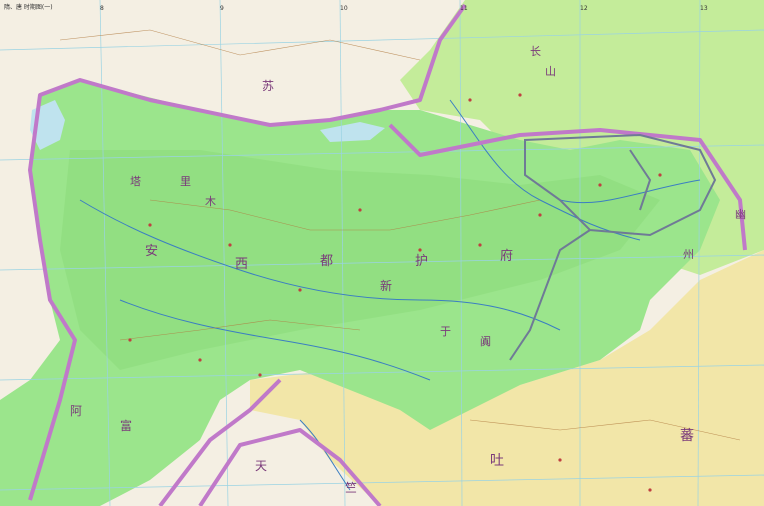  What do you see at coordinates (445, 331) in the screenshot?
I see `region-label-yu: 于` at bounding box center [445, 331].